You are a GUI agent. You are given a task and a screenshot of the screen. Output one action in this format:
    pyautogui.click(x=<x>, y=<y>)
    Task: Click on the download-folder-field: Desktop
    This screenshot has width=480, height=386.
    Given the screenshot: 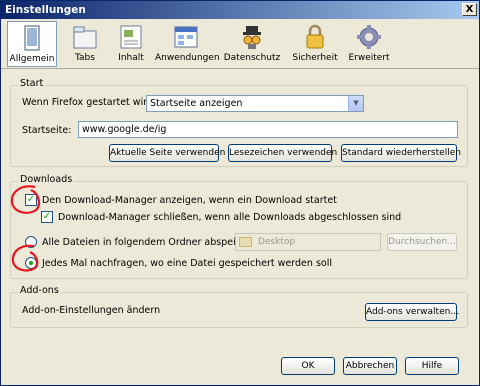 What is the action you would take?
    pyautogui.click(x=308, y=242)
    